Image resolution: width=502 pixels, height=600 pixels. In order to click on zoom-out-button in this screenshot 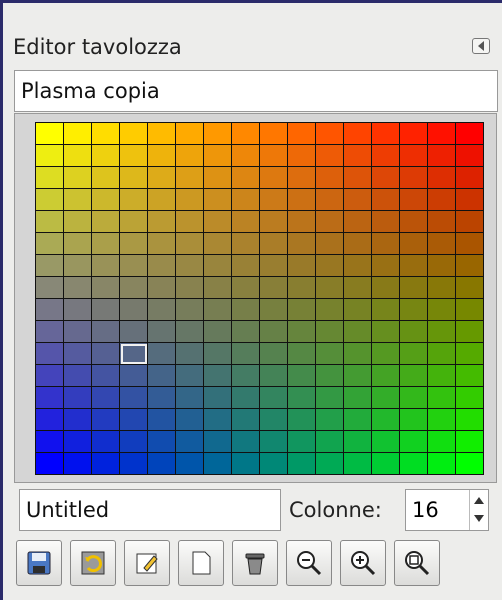, I will do `click(309, 563)`.